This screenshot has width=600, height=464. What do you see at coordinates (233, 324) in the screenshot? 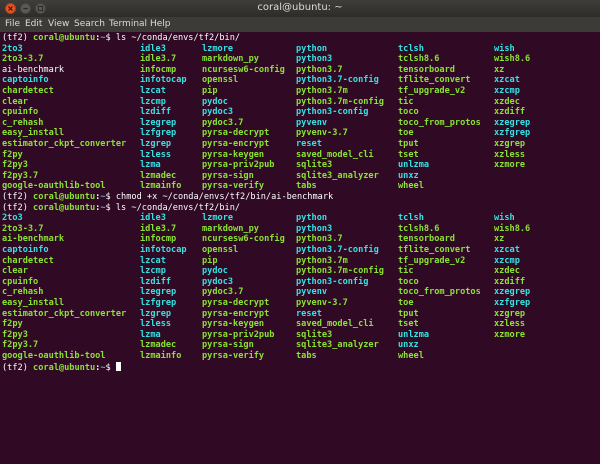
I see `file-entry: pyrsa-keygen` at bounding box center [233, 324].